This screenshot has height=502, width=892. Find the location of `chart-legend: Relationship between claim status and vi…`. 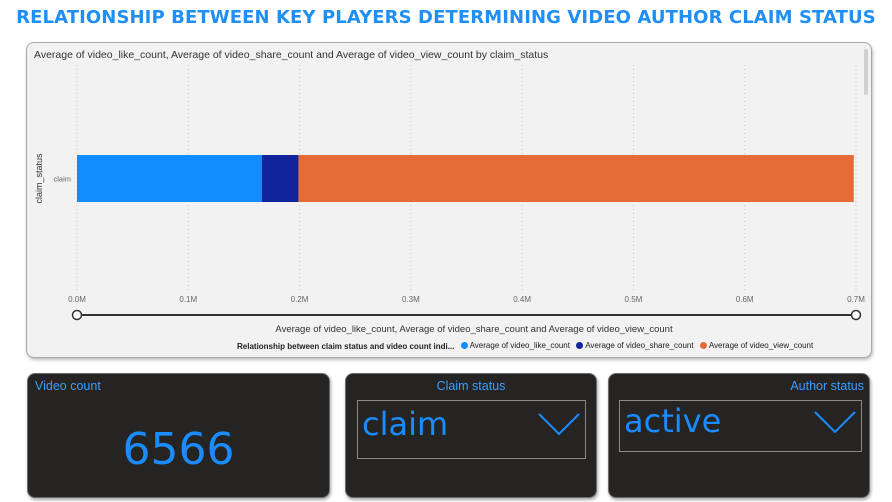

chart-legend: Relationship between claim status and vi… is located at coordinates (527, 346).